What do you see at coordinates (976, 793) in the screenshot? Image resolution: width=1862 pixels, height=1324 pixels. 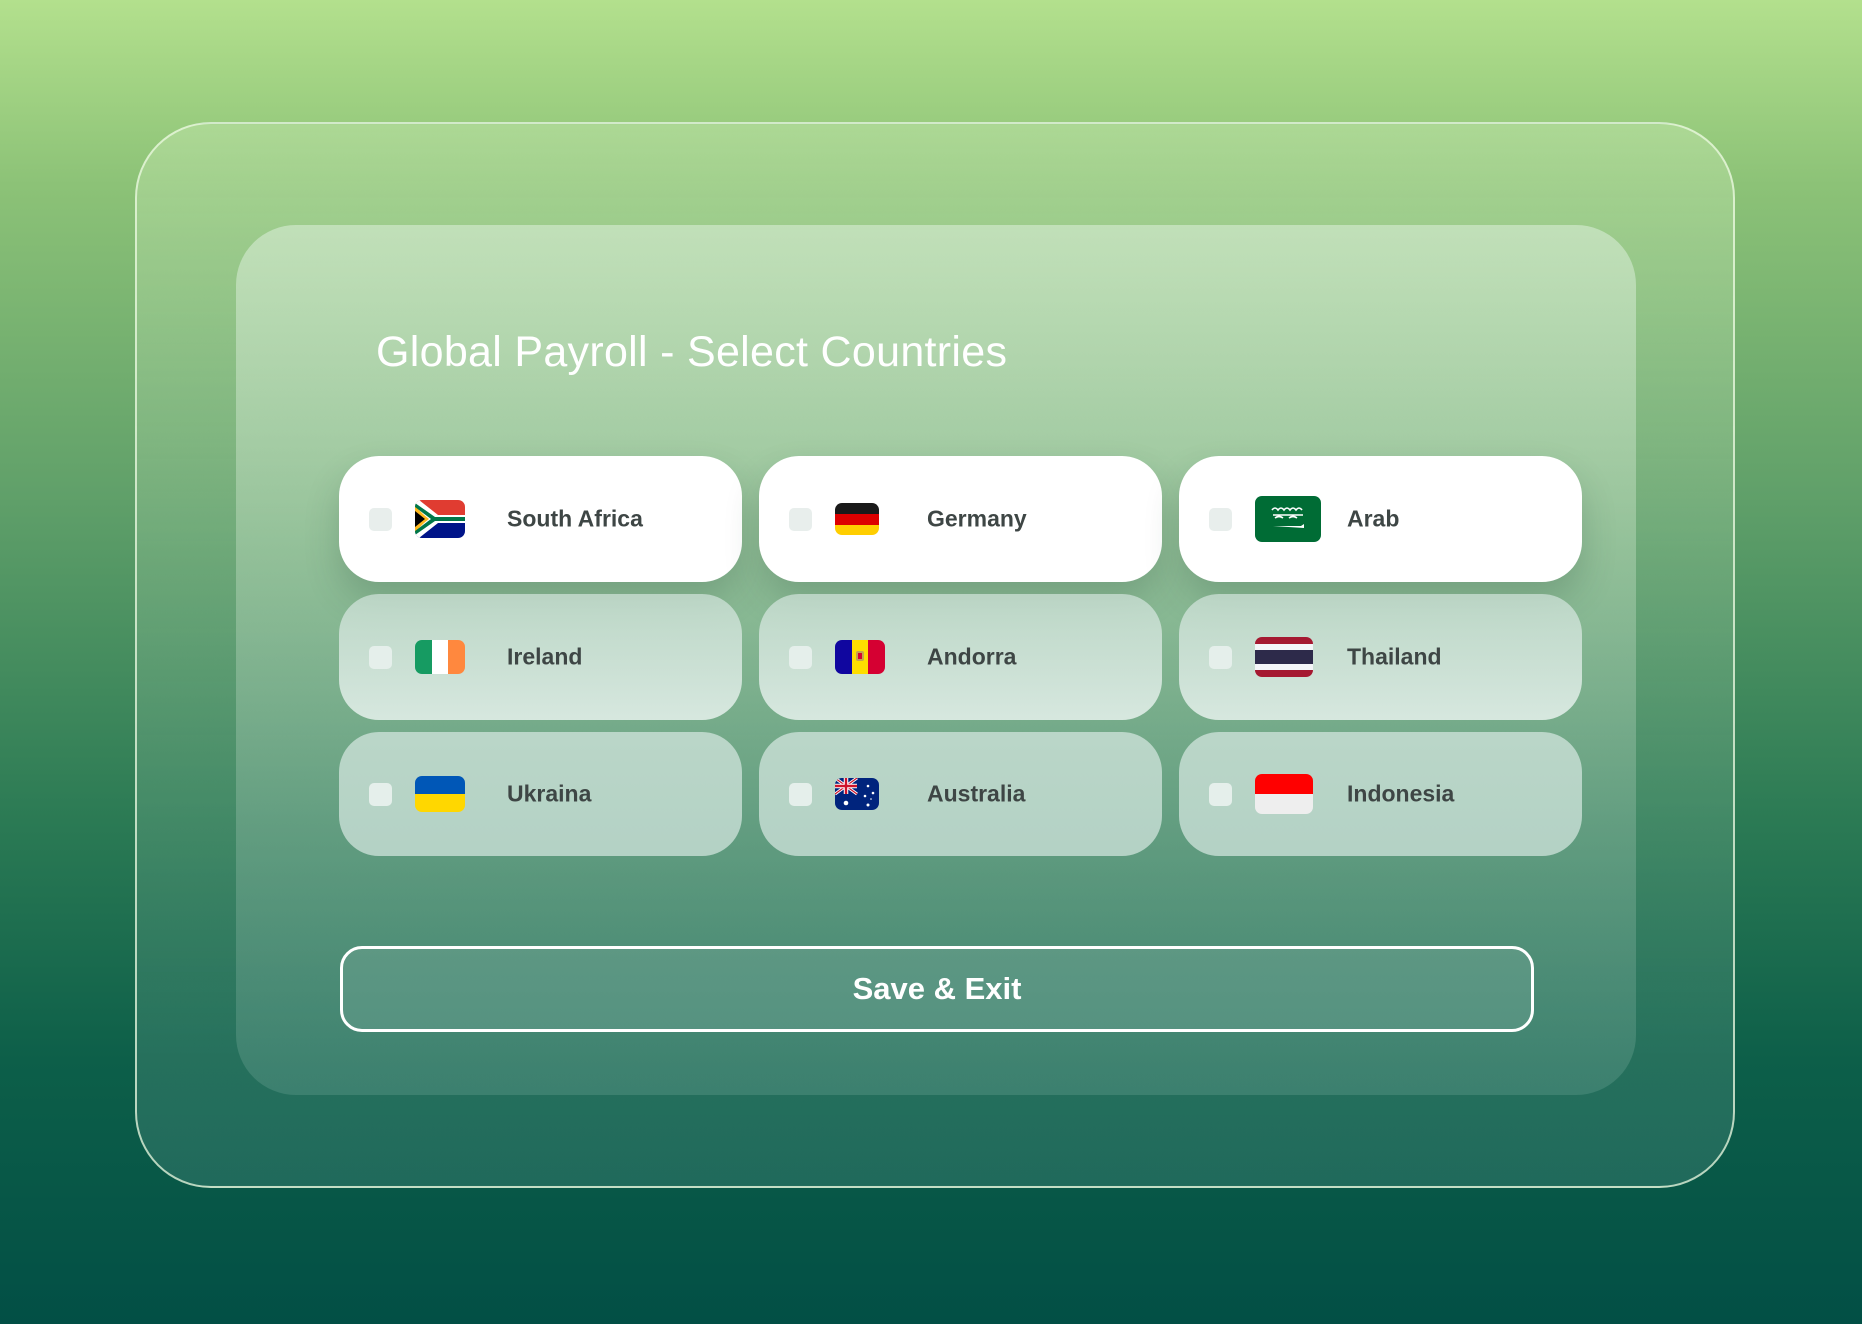 I see `country-label: Australia` at bounding box center [976, 793].